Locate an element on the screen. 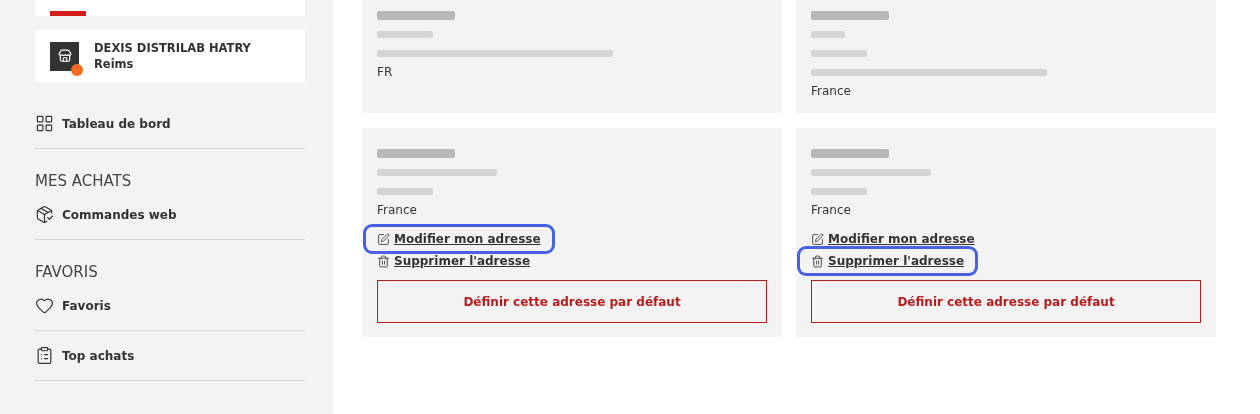 The image size is (1260, 414). nav-item: Top achats is located at coordinates (170, 356).